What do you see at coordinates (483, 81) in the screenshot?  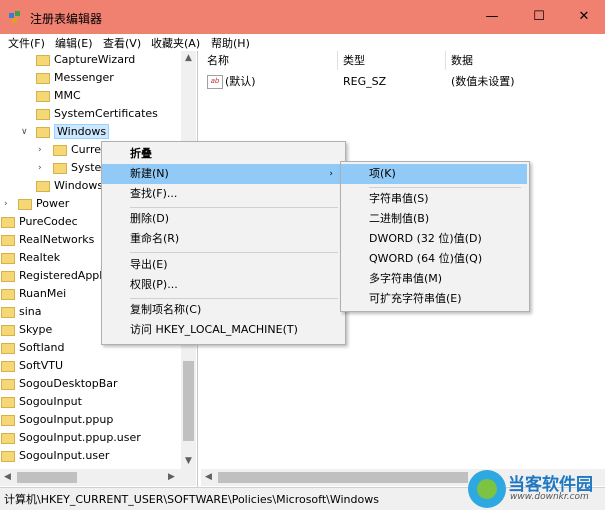 I see `row-data-cell: (数值未设置)` at bounding box center [483, 81].